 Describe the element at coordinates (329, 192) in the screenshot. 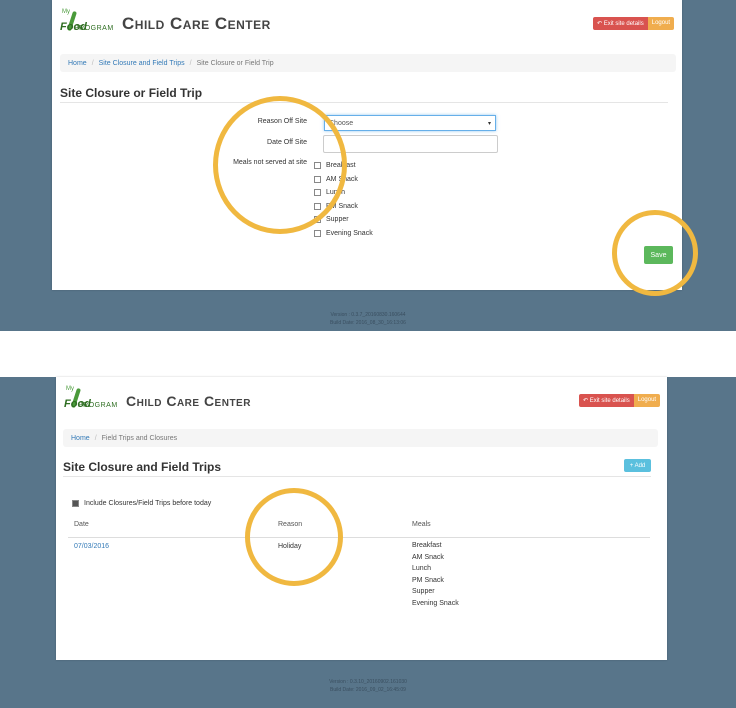

I see `meal-checkbox-lunch: Lunch` at that location.